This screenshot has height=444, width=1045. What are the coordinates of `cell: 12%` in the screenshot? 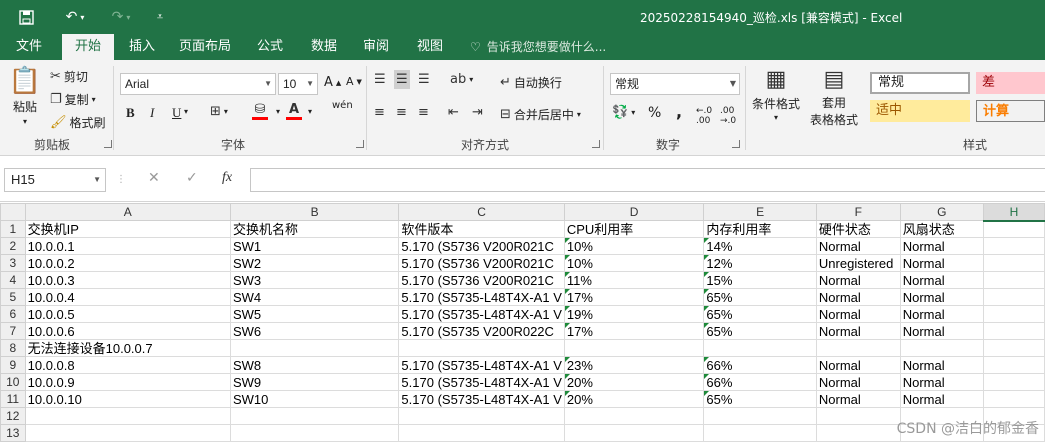 It's located at (760, 263).